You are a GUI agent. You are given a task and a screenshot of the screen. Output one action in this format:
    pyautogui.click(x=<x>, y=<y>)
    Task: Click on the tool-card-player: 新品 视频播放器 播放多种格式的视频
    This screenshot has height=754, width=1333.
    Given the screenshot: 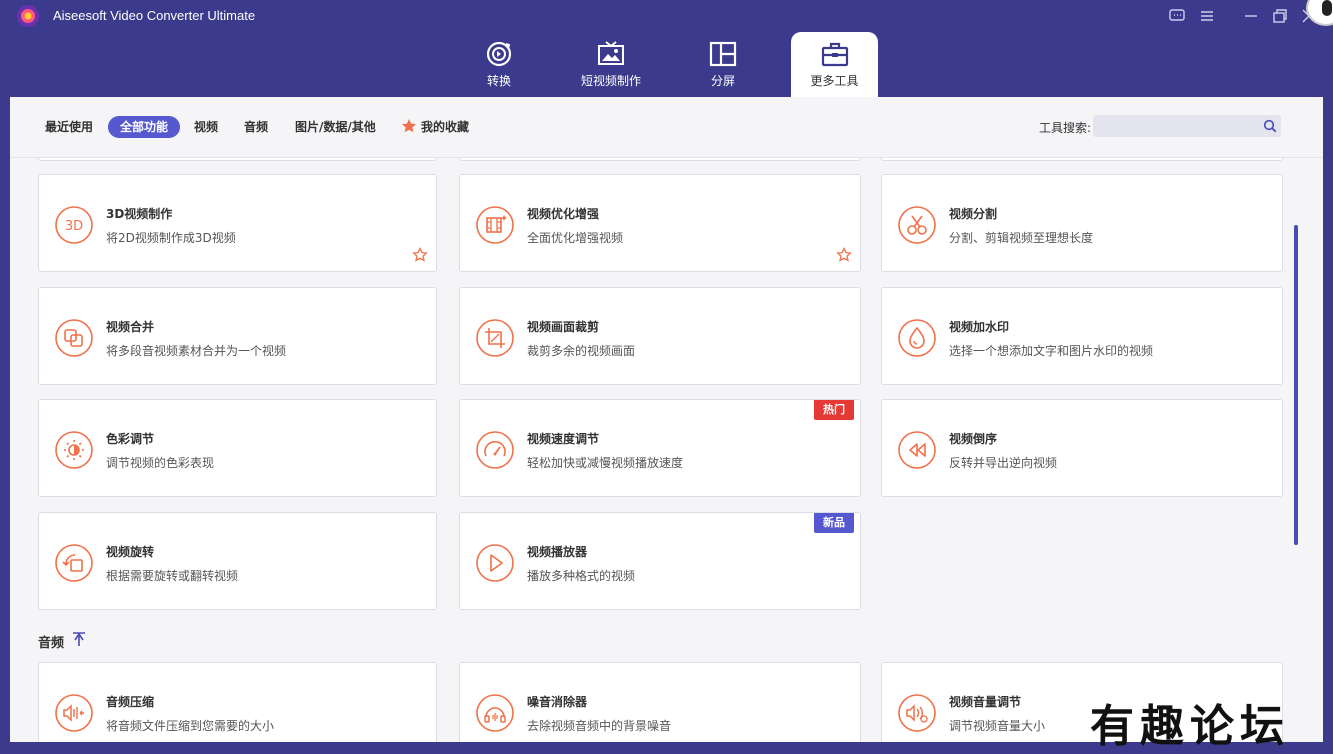 What is the action you would take?
    pyautogui.click(x=660, y=561)
    